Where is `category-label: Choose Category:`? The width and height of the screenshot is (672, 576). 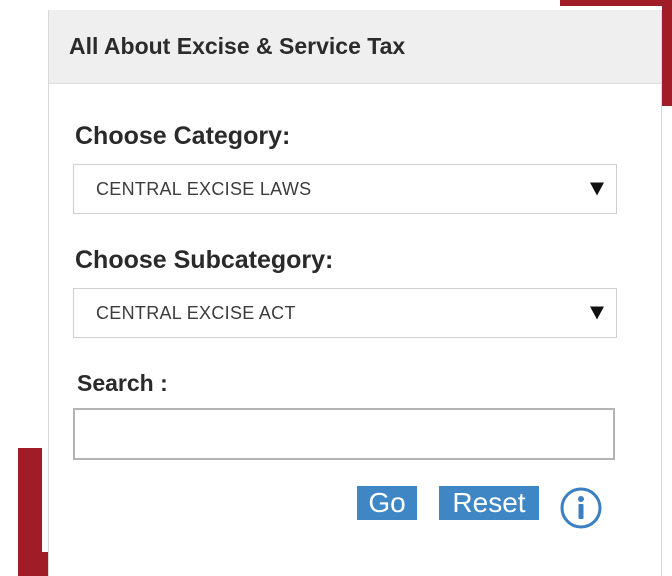 category-label: Choose Category: is located at coordinates (183, 136).